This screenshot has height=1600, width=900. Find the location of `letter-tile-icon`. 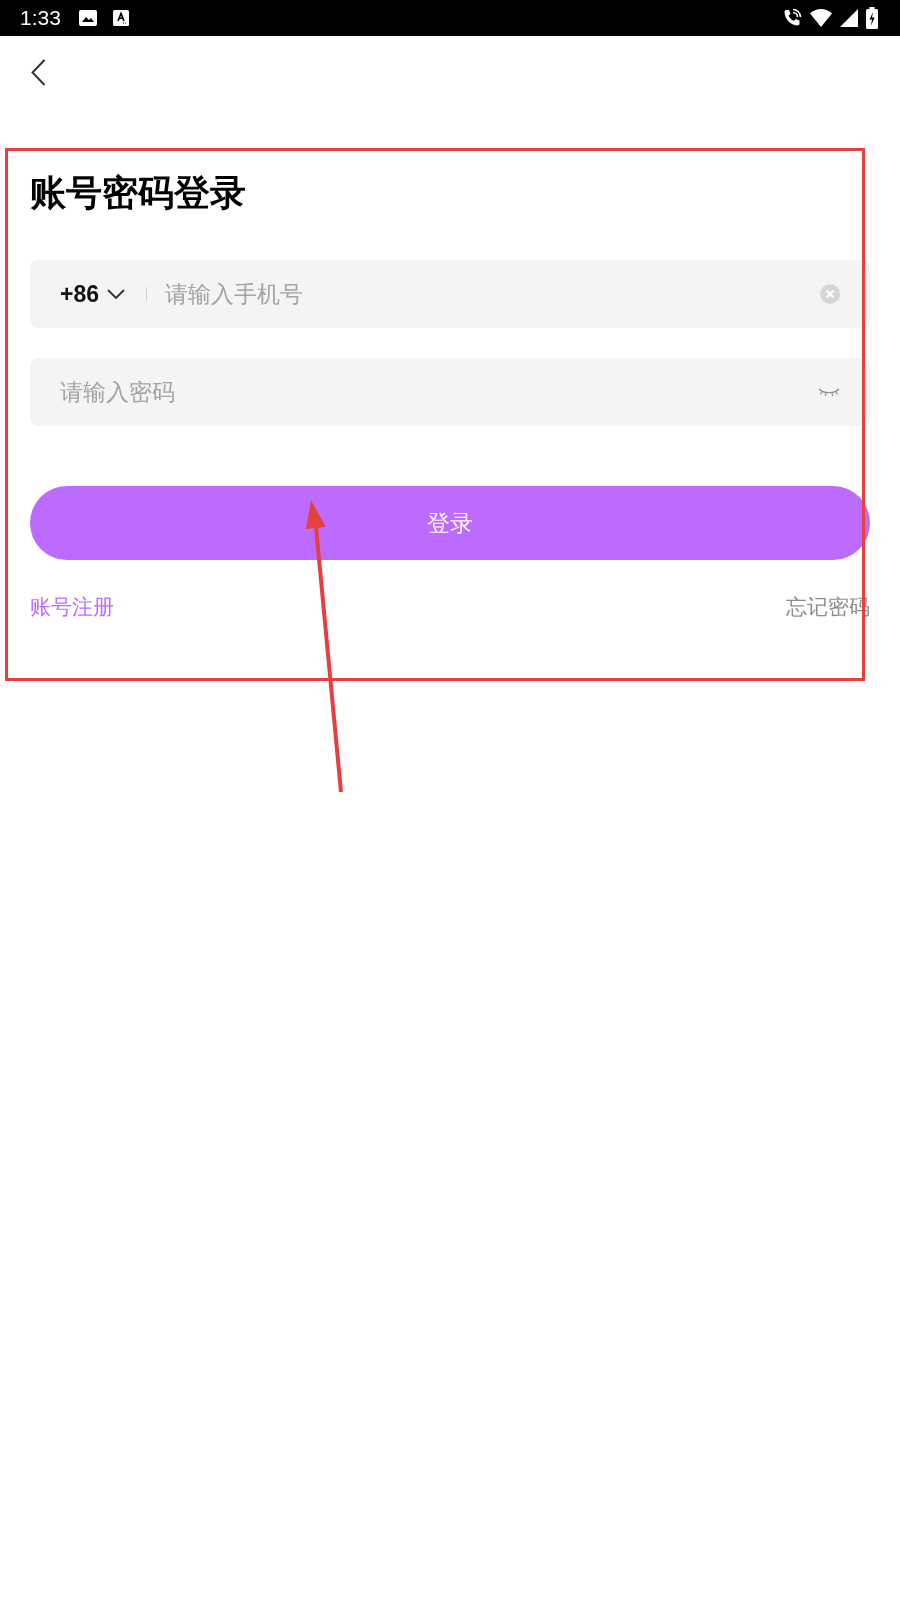

letter-tile-icon is located at coordinates (120, 18).